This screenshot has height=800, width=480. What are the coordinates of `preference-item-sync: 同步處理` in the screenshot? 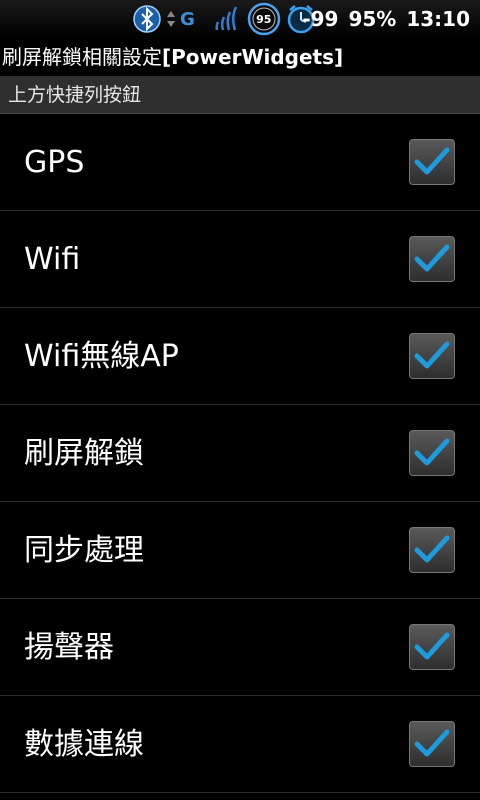 It's located at (240, 550).